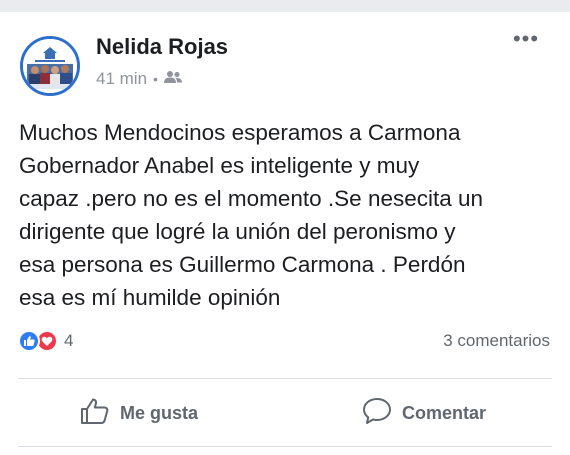  Describe the element at coordinates (29, 341) in the screenshot. I see `like-reaction-icon` at that location.